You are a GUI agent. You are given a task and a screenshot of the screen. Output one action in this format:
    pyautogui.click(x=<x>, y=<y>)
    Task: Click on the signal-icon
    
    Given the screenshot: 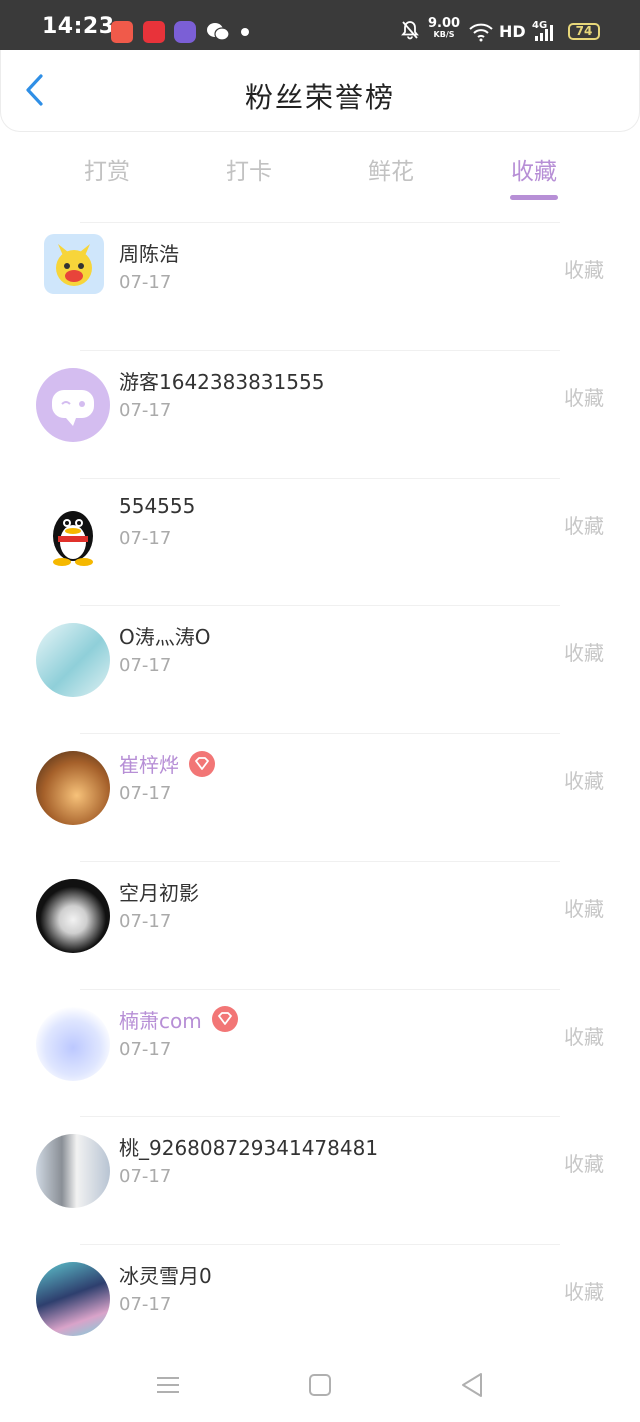 What is the action you would take?
    pyautogui.click(x=545, y=35)
    